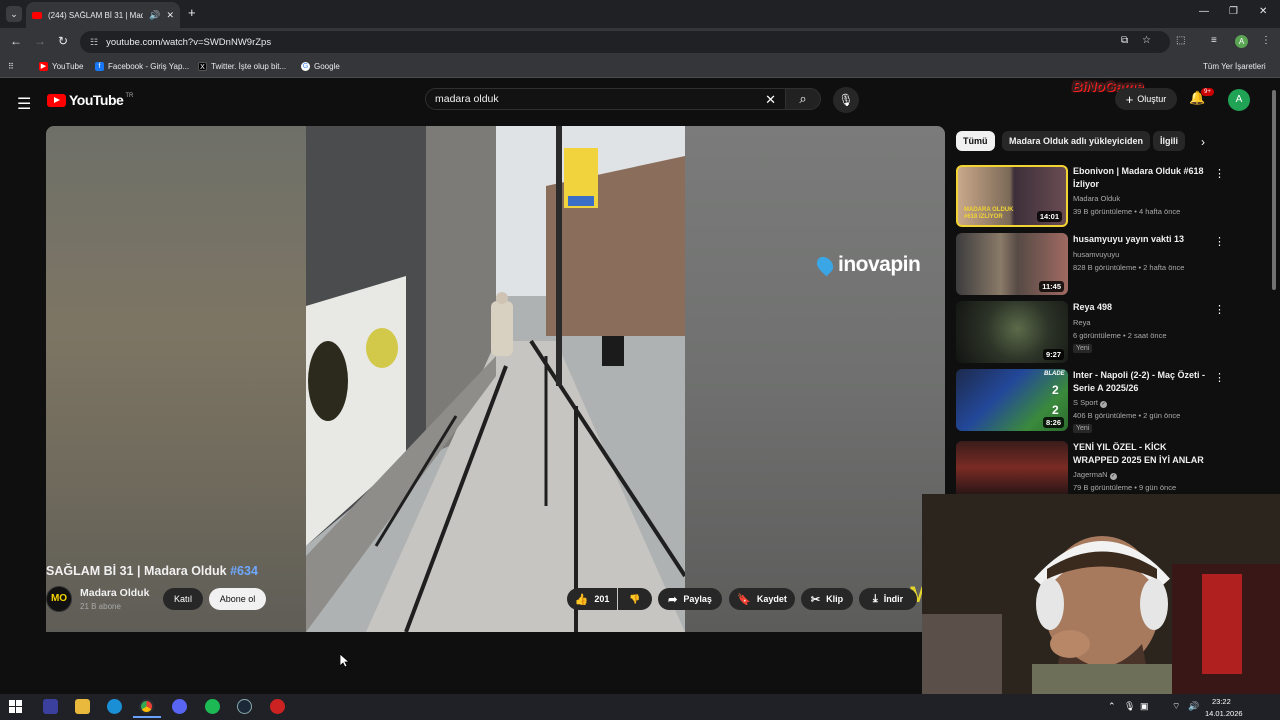  Describe the element at coordinates (1142, 307) in the screenshot. I see `video-title: Reya 498` at that location.